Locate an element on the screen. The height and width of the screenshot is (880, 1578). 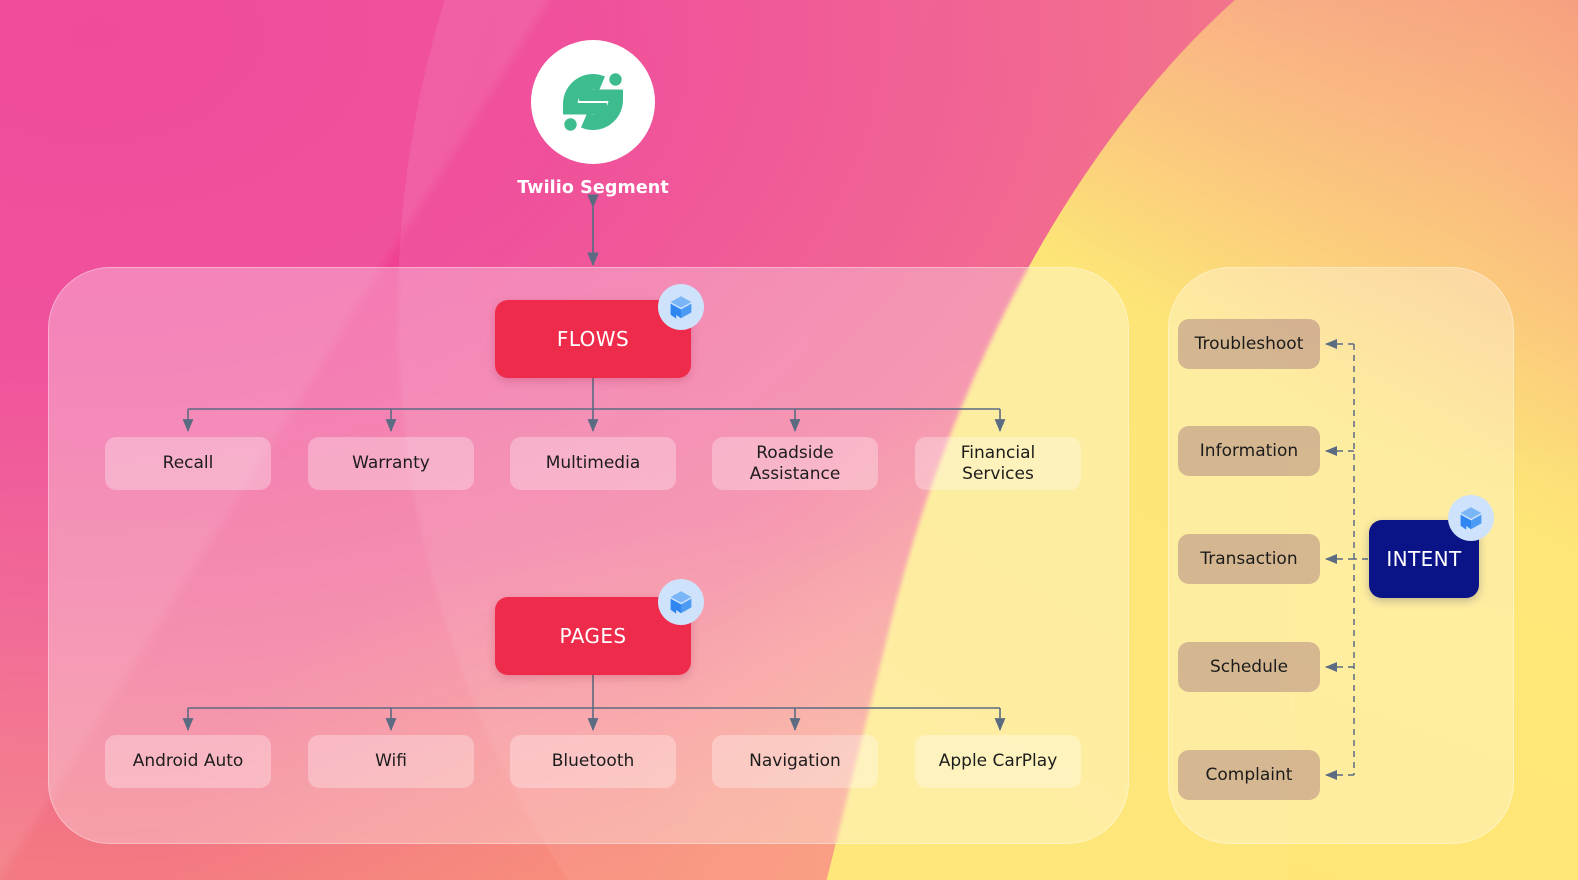
intent-child-information: Information is located at coordinates (1249, 451).